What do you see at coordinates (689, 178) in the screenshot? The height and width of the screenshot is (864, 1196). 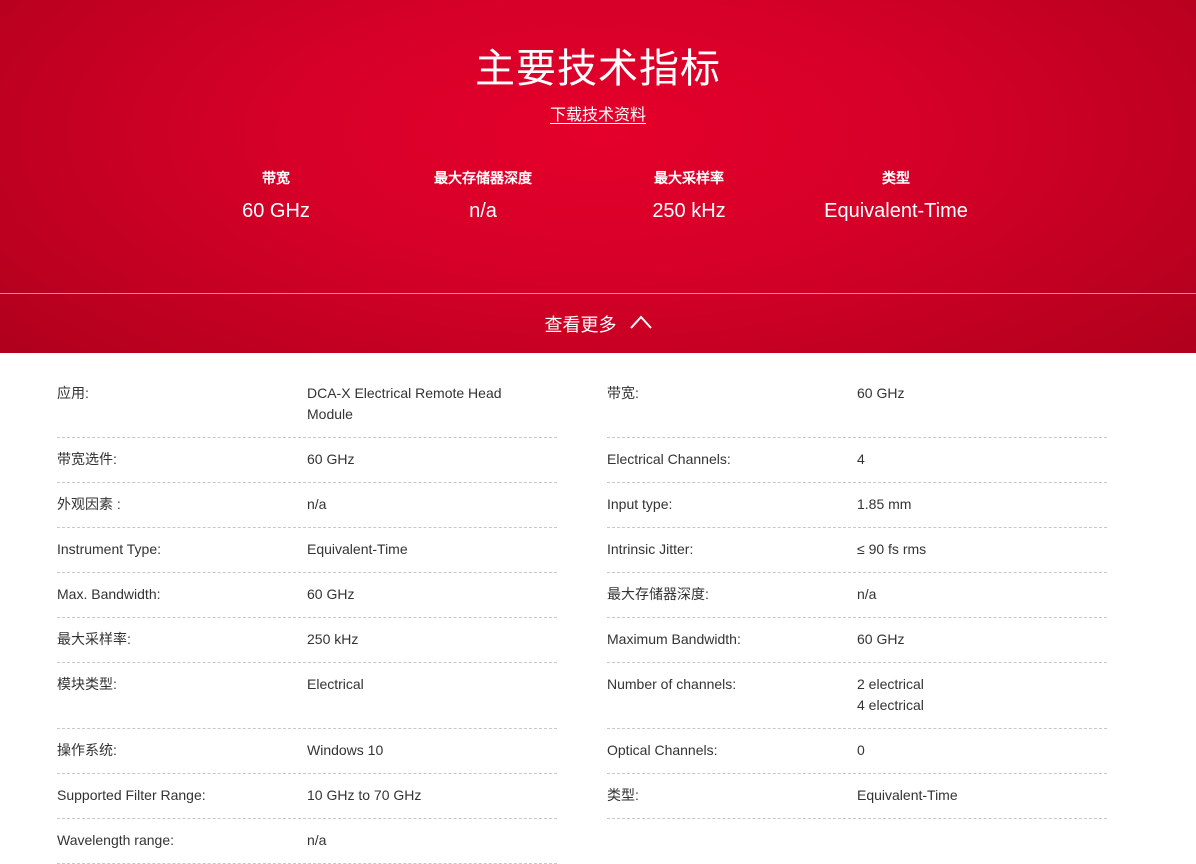 I see `metric-label: 最大采样率` at bounding box center [689, 178].